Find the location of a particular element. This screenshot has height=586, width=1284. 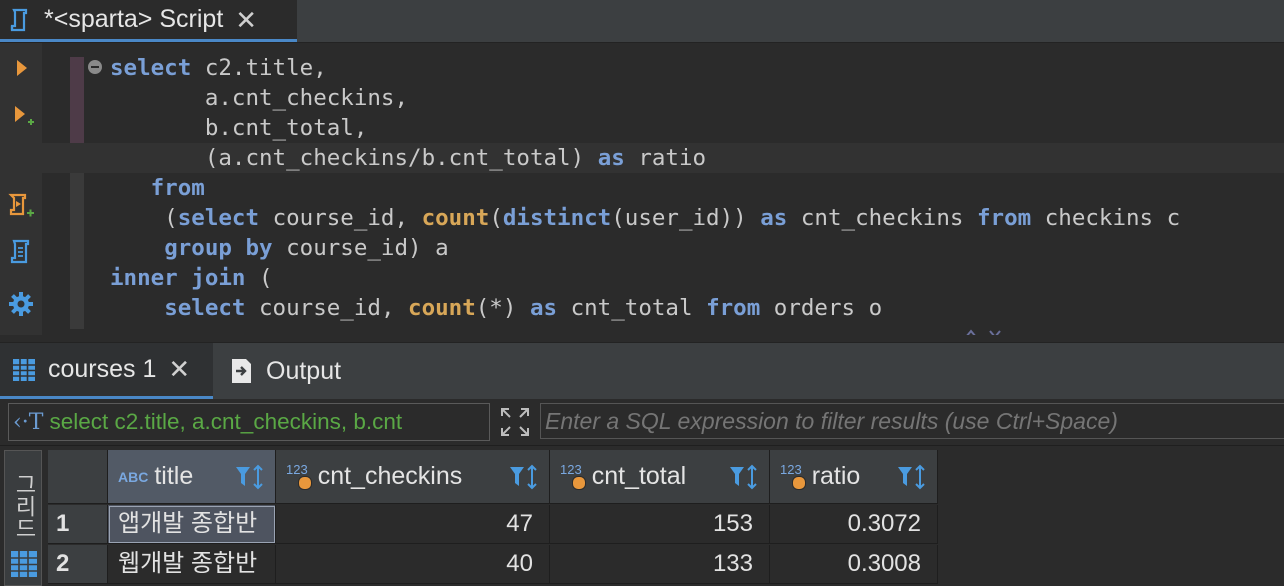

sql-line: group by course_id) a is located at coordinates (642, 248).